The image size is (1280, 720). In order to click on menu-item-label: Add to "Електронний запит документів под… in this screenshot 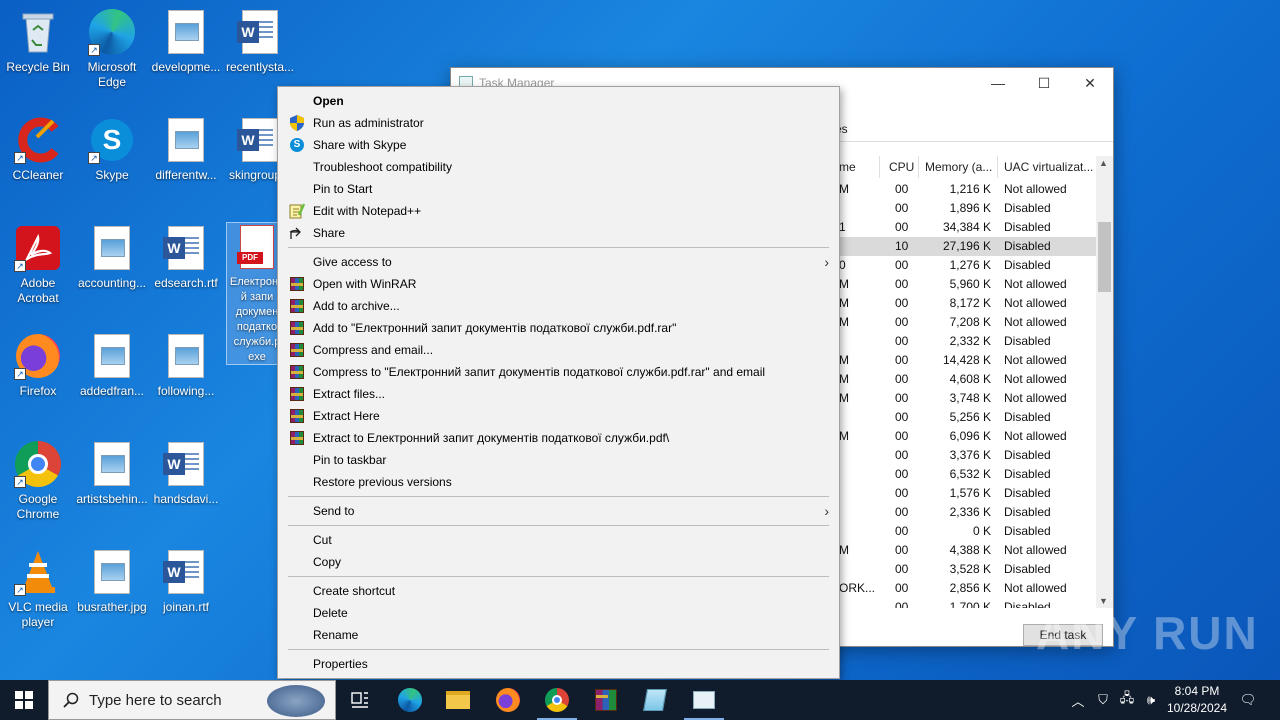, I will do `click(495, 328)`.